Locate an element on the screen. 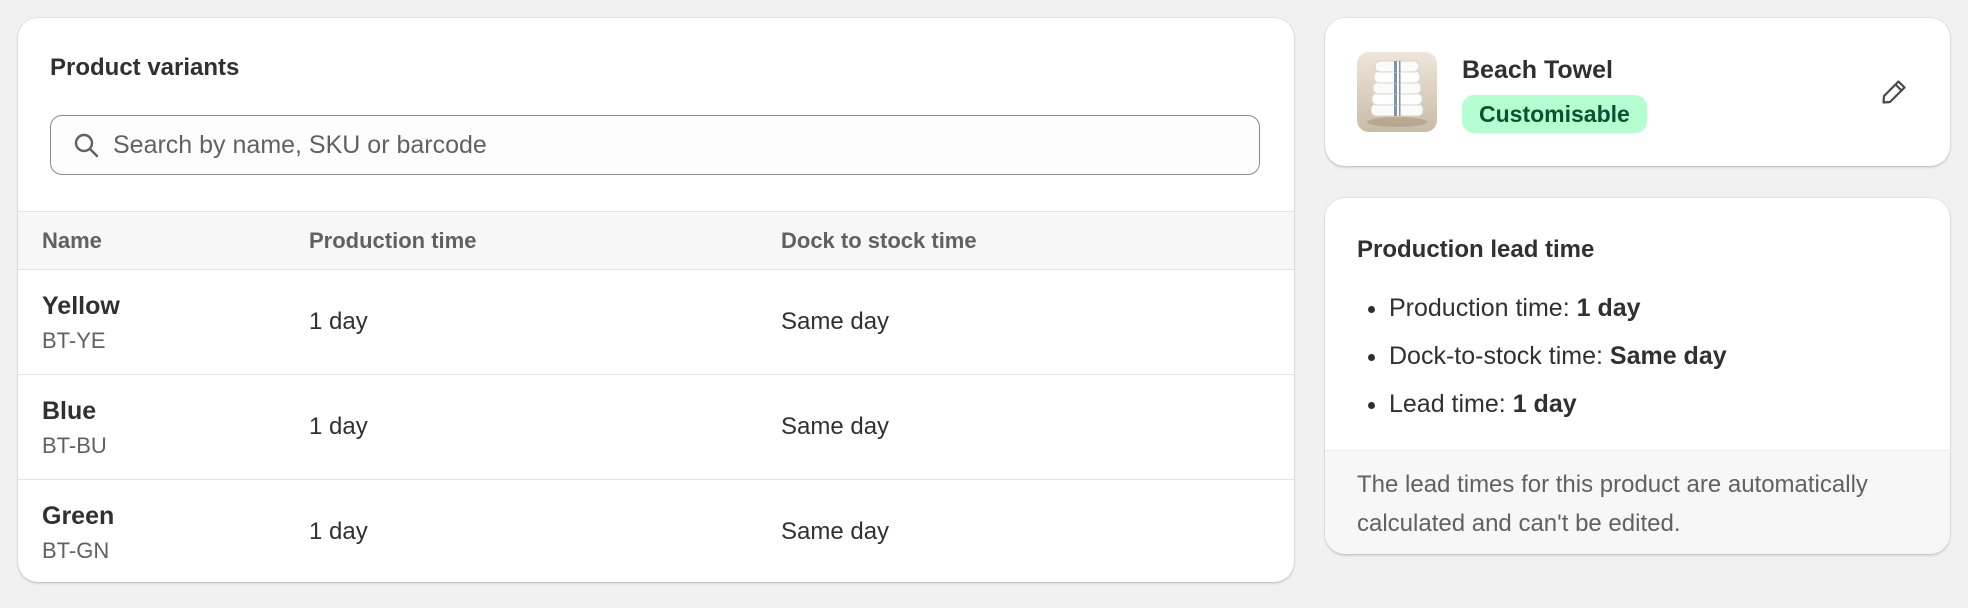 This screenshot has height=608, width=1968. list-item: Lead time: 1 day is located at coordinates (1558, 404).